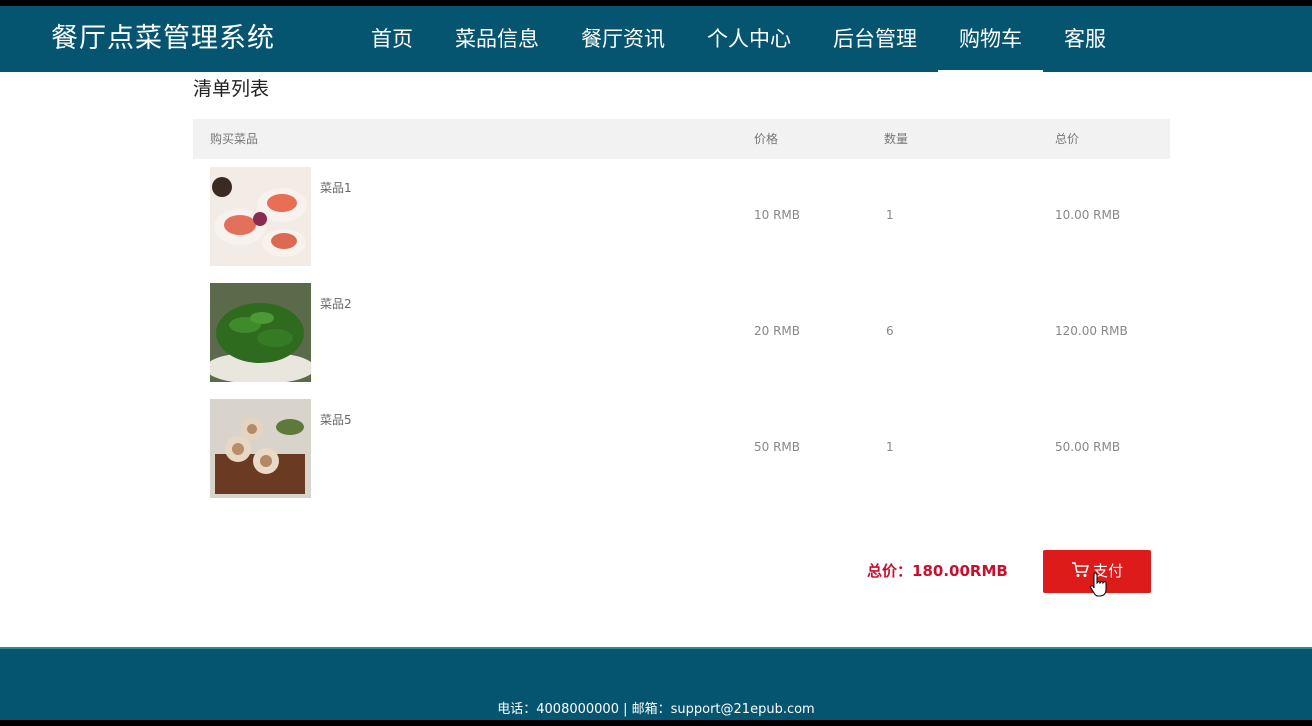 The width and height of the screenshot is (1312, 726). What do you see at coordinates (231, 89) in the screenshot?
I see `list-title: 清单列表` at bounding box center [231, 89].